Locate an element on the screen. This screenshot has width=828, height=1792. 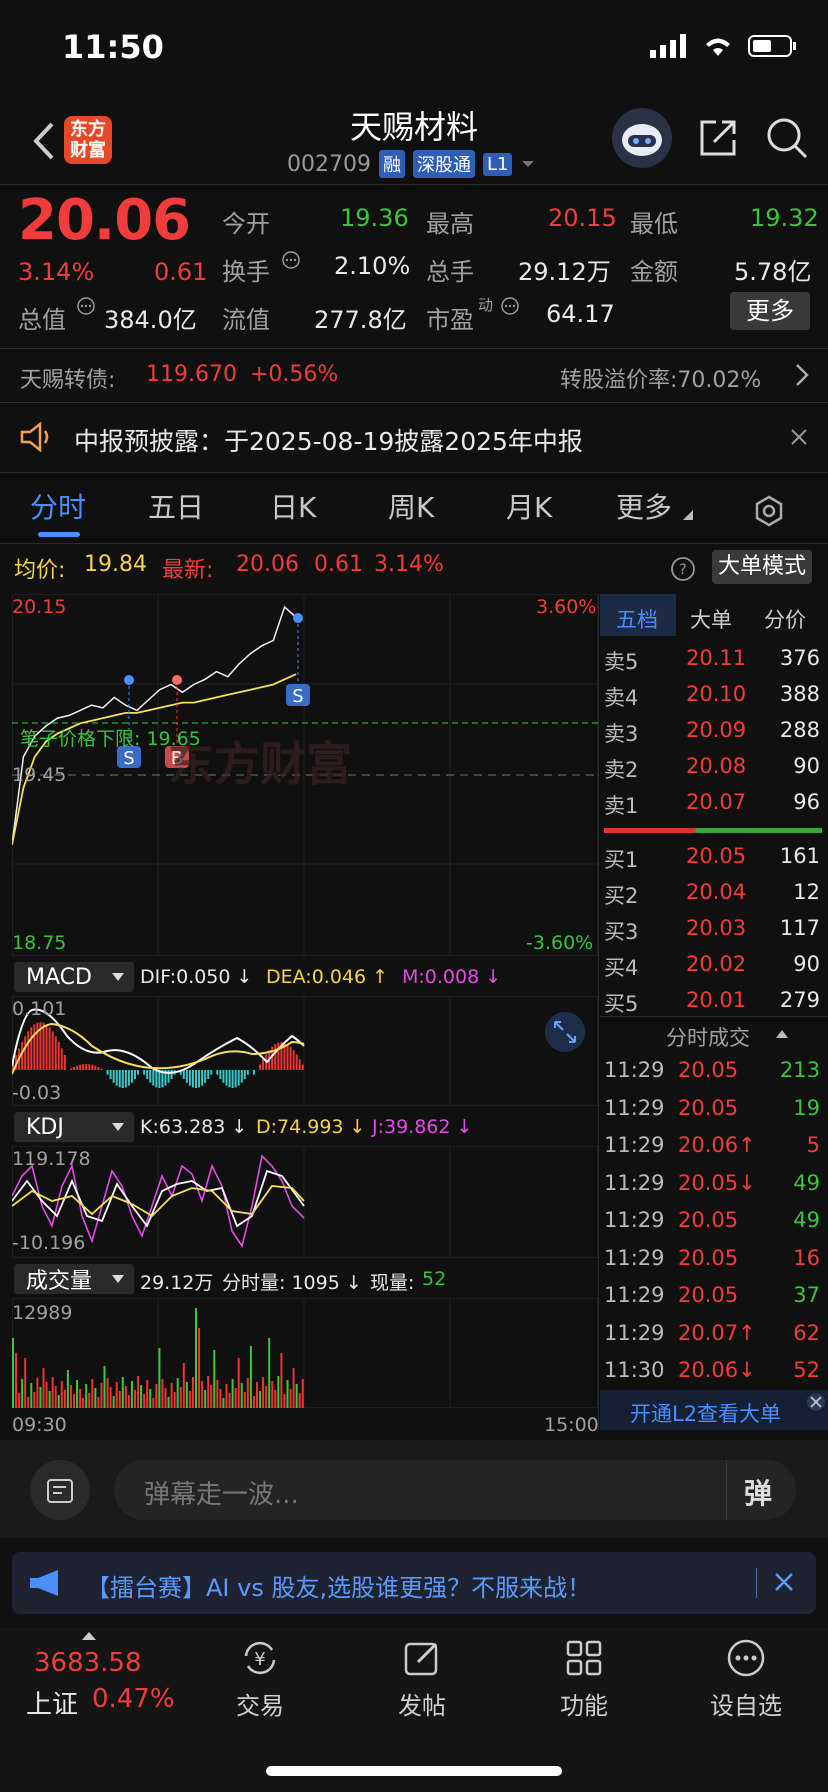
macd-selector: MACD is located at coordinates (74, 977).